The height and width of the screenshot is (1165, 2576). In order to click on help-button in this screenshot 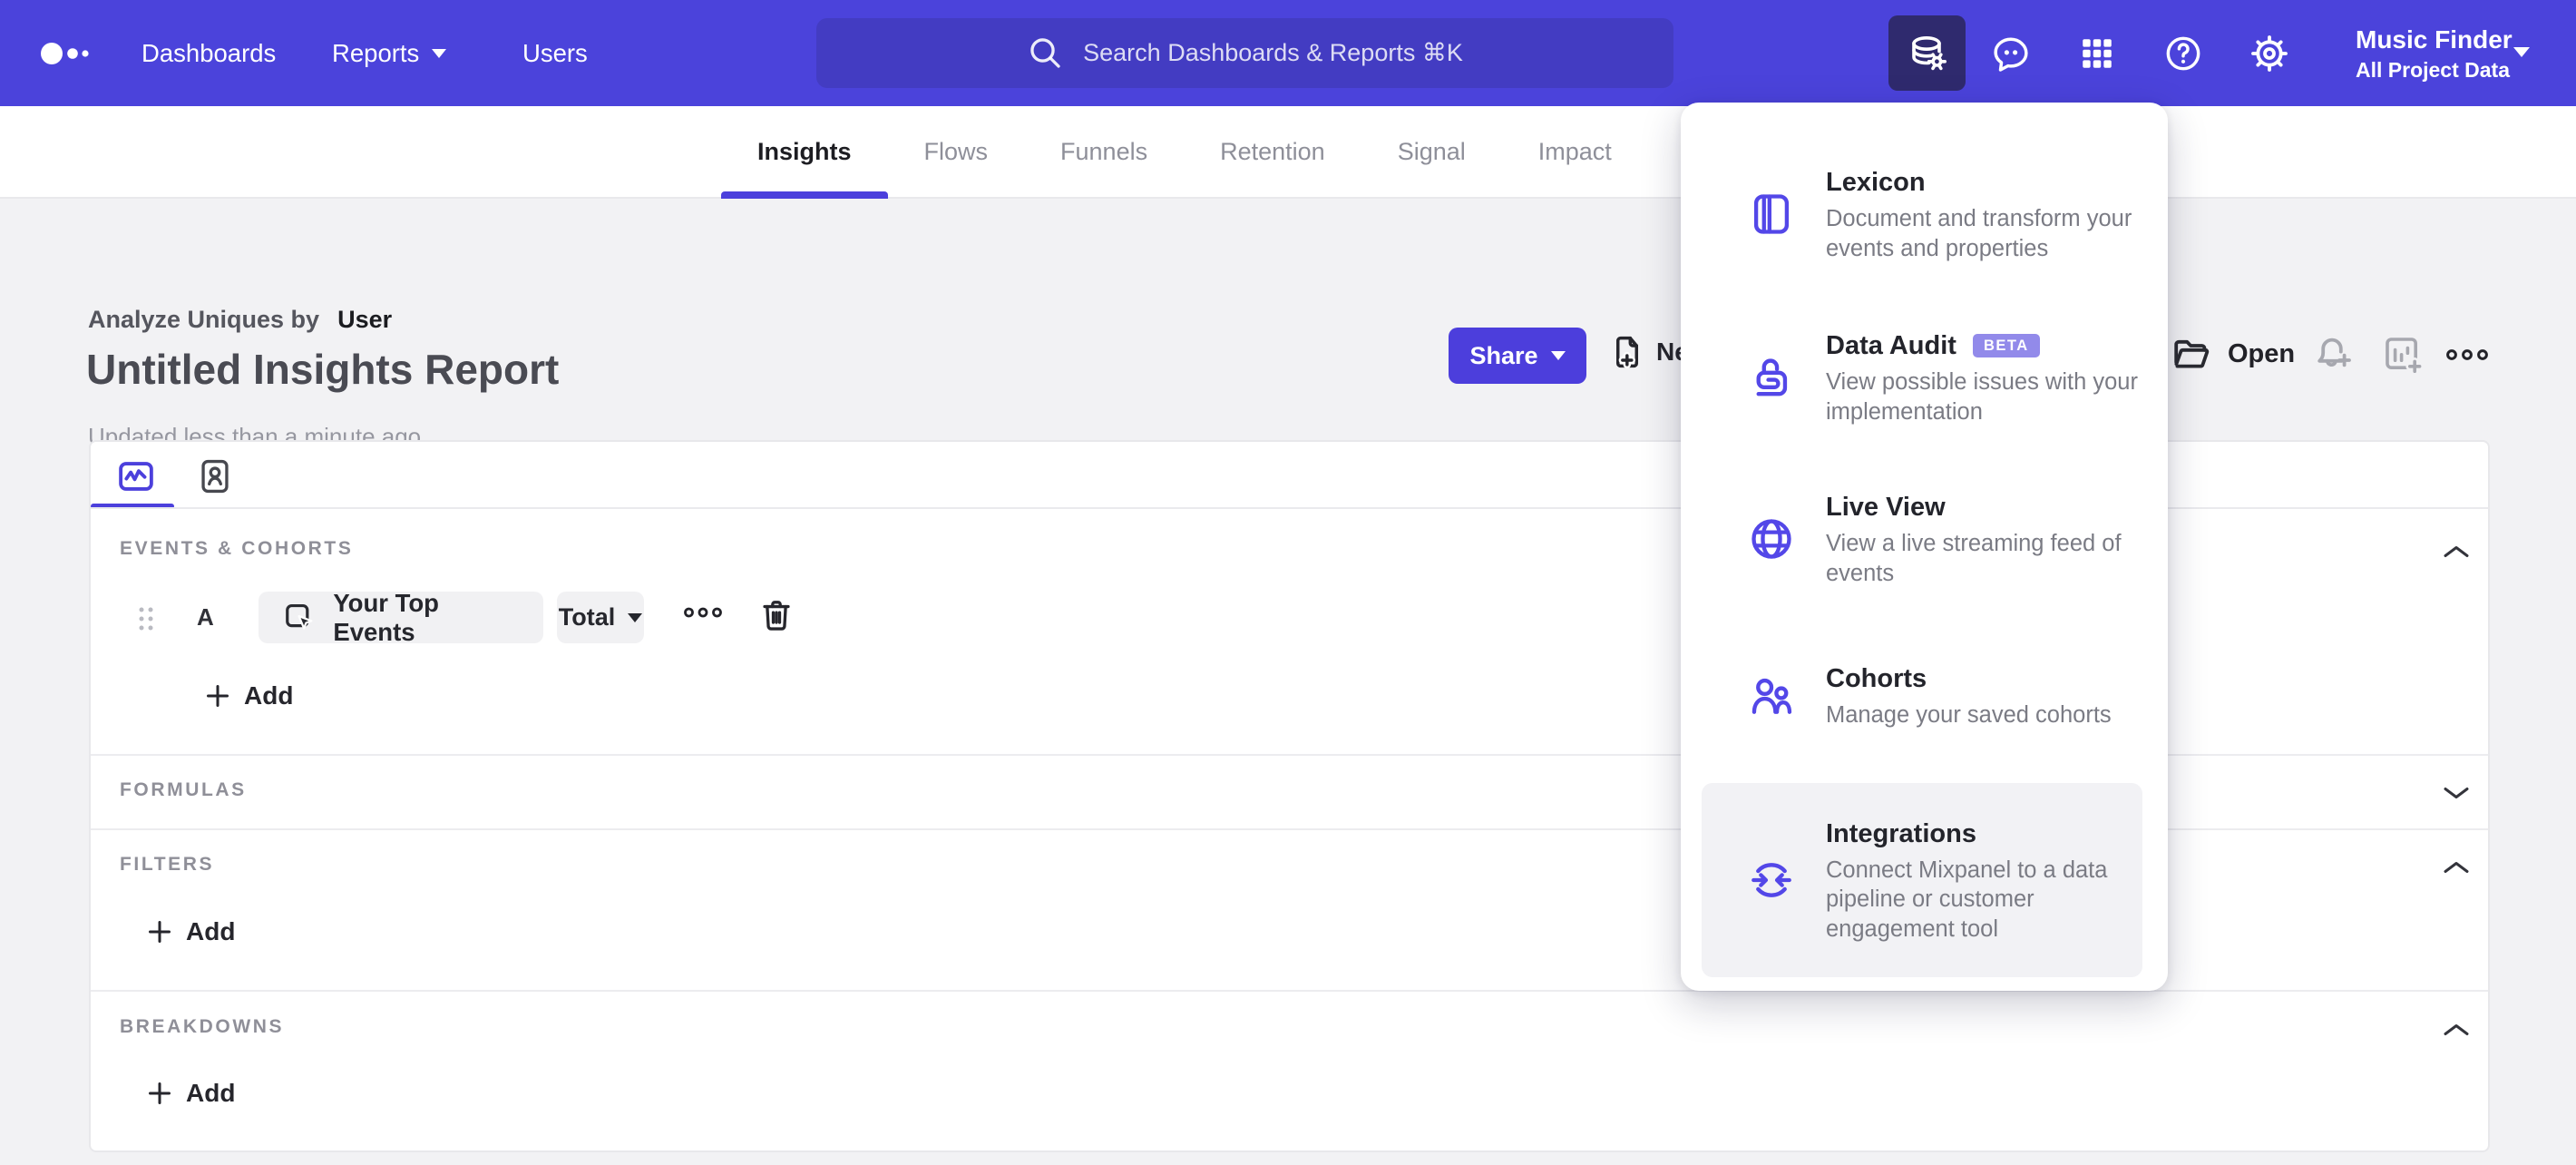, I will do `click(2183, 53)`.